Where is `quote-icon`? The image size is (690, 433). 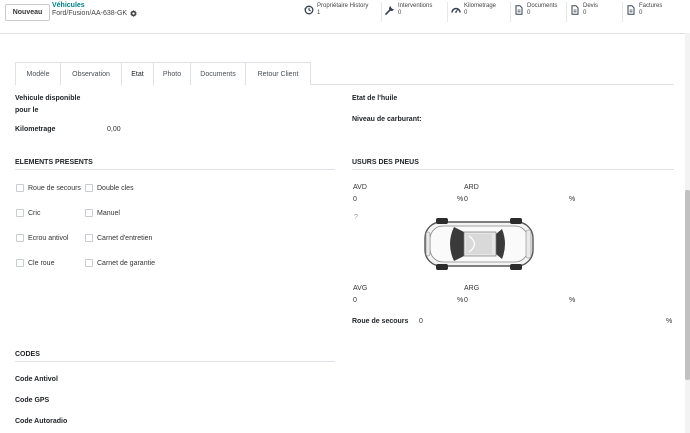
quote-icon is located at coordinates (575, 10).